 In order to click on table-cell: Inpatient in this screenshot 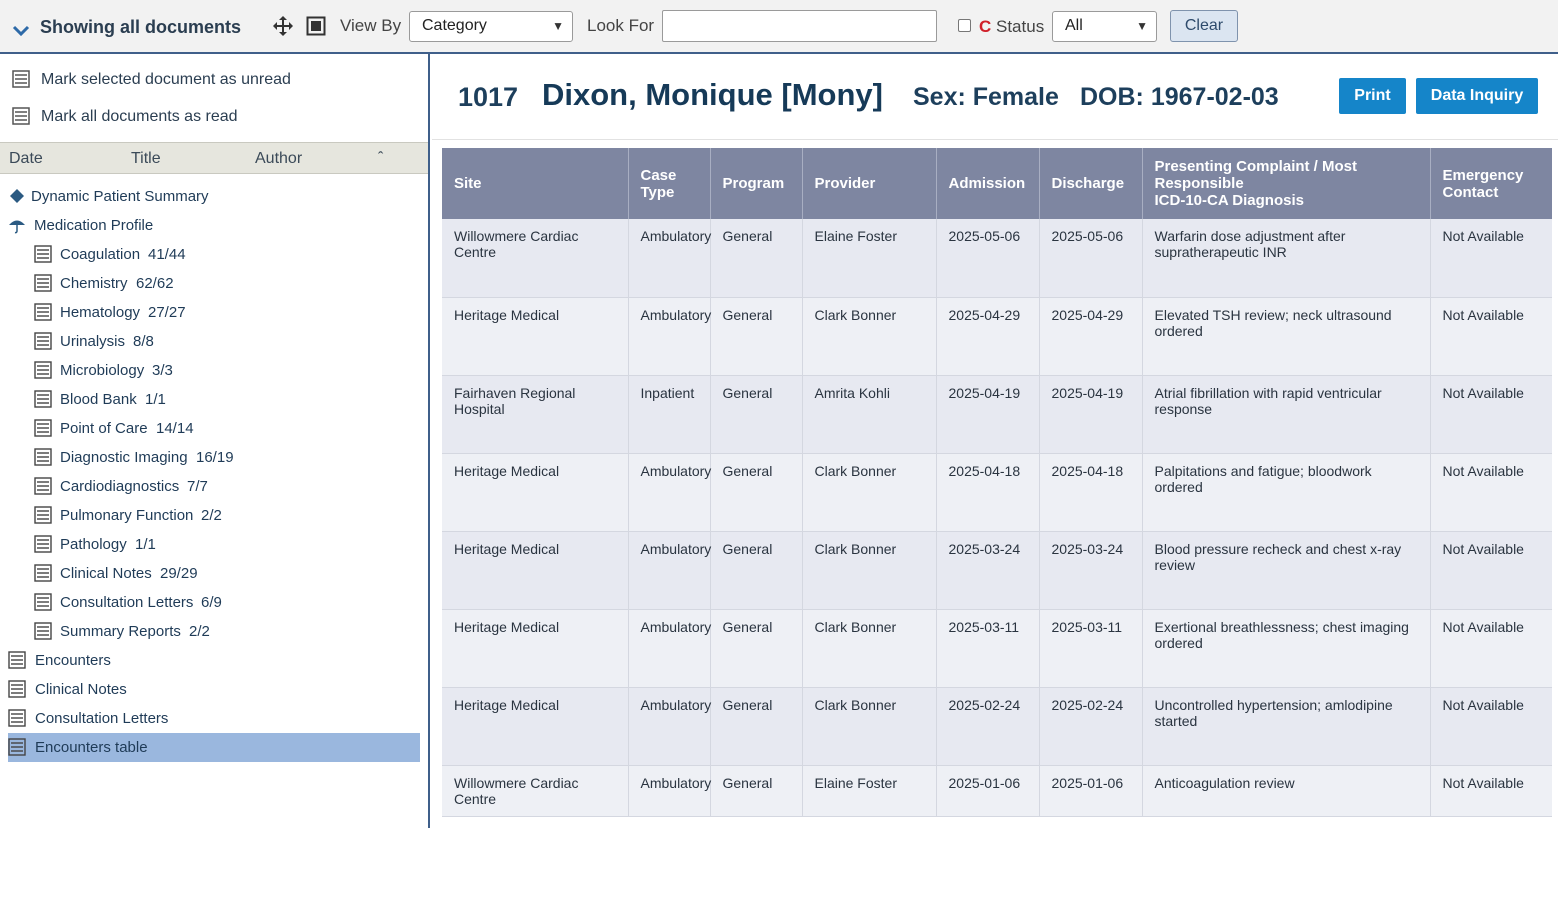, I will do `click(669, 414)`.